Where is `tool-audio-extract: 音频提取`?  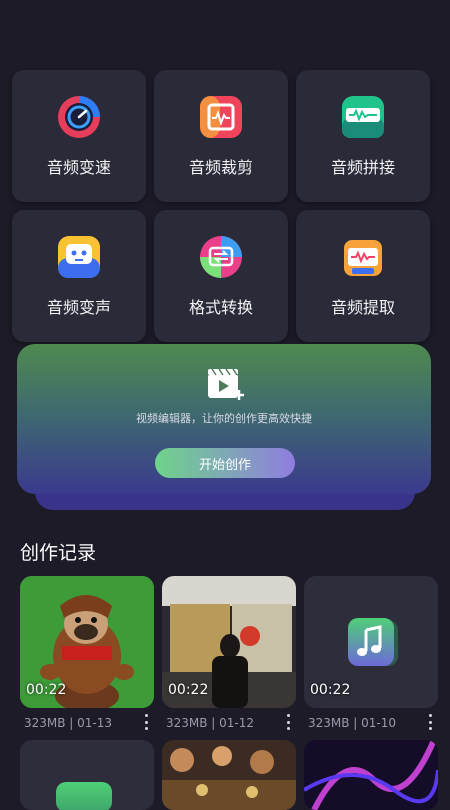 tool-audio-extract: 音频提取 is located at coordinates (363, 276).